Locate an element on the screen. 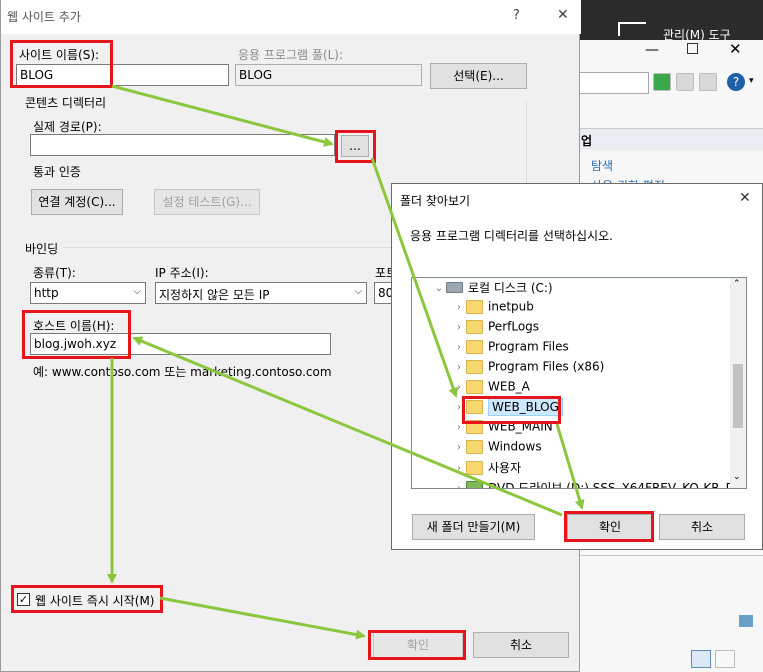 This screenshot has height=672, width=763. tree-scrollbar: ⌃ ⌄ is located at coordinates (738, 383).